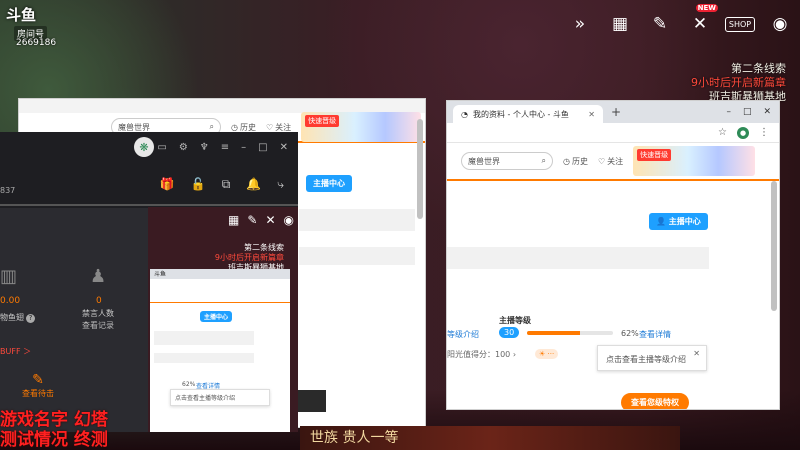  I want to click on bell-icon: 🔔, so click(253, 184).